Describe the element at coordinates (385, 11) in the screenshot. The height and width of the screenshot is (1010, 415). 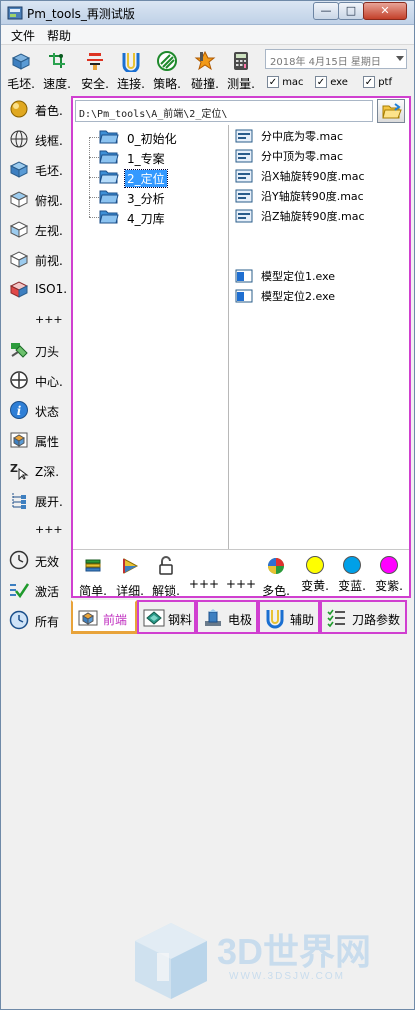
I see `close-button: ✕` at that location.